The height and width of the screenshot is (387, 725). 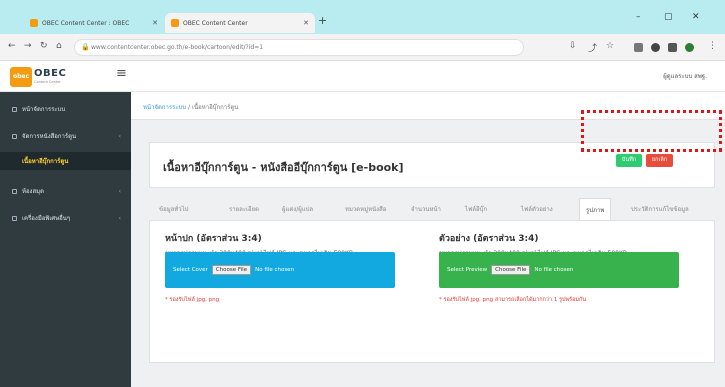 What do you see at coordinates (595, 209) in the screenshot?
I see `tab-images: รูปภาพ` at bounding box center [595, 209].